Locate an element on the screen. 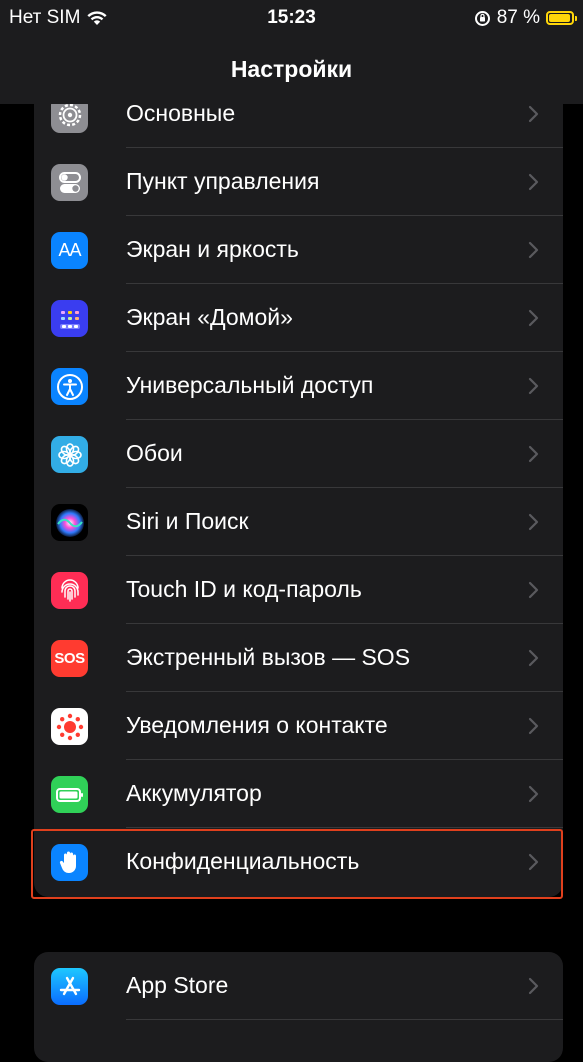 This screenshot has width=583, height=1062. battery-indicator-icon is located at coordinates (561, 18).